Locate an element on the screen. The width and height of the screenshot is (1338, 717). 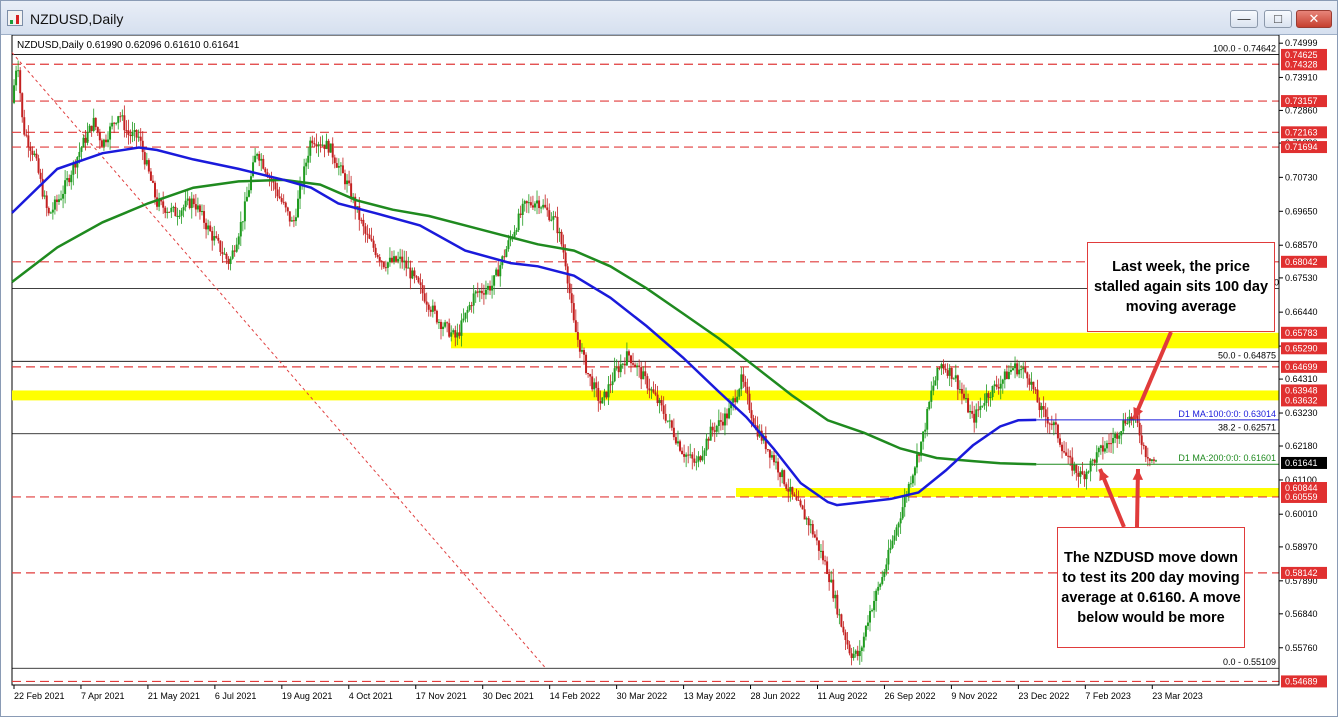
minimize-button: — is located at coordinates (1244, 19).